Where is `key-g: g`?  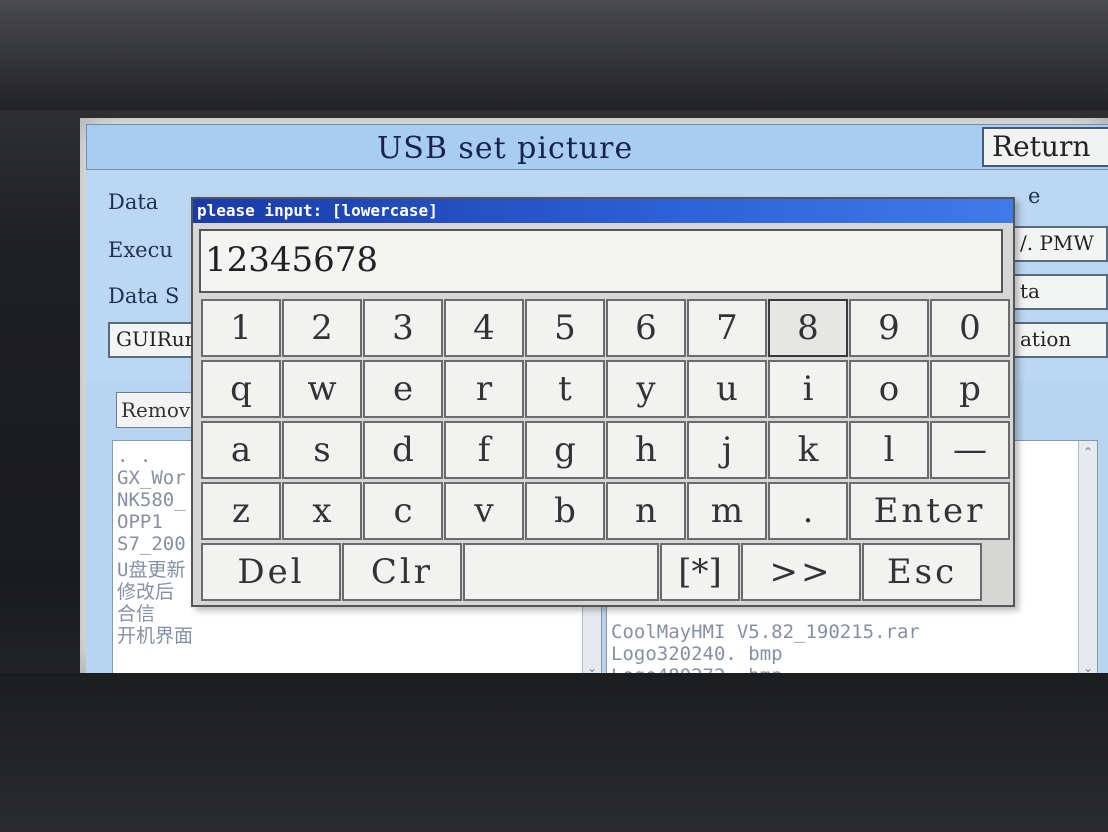
key-g: g is located at coordinates (565, 450).